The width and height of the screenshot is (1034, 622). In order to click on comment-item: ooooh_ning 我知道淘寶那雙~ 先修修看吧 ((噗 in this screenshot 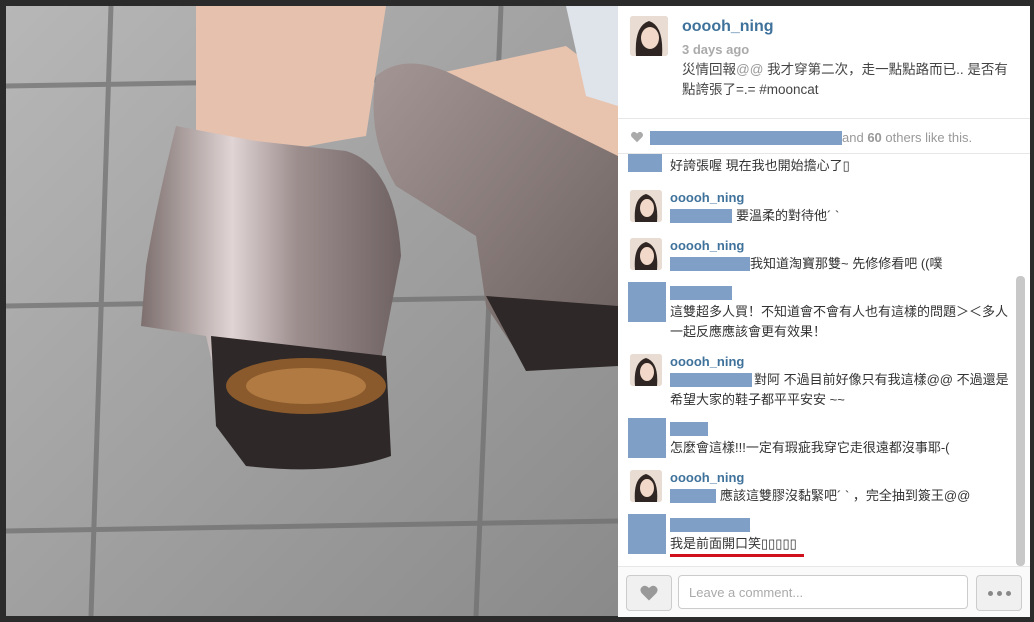, I will do `click(816, 260)`.